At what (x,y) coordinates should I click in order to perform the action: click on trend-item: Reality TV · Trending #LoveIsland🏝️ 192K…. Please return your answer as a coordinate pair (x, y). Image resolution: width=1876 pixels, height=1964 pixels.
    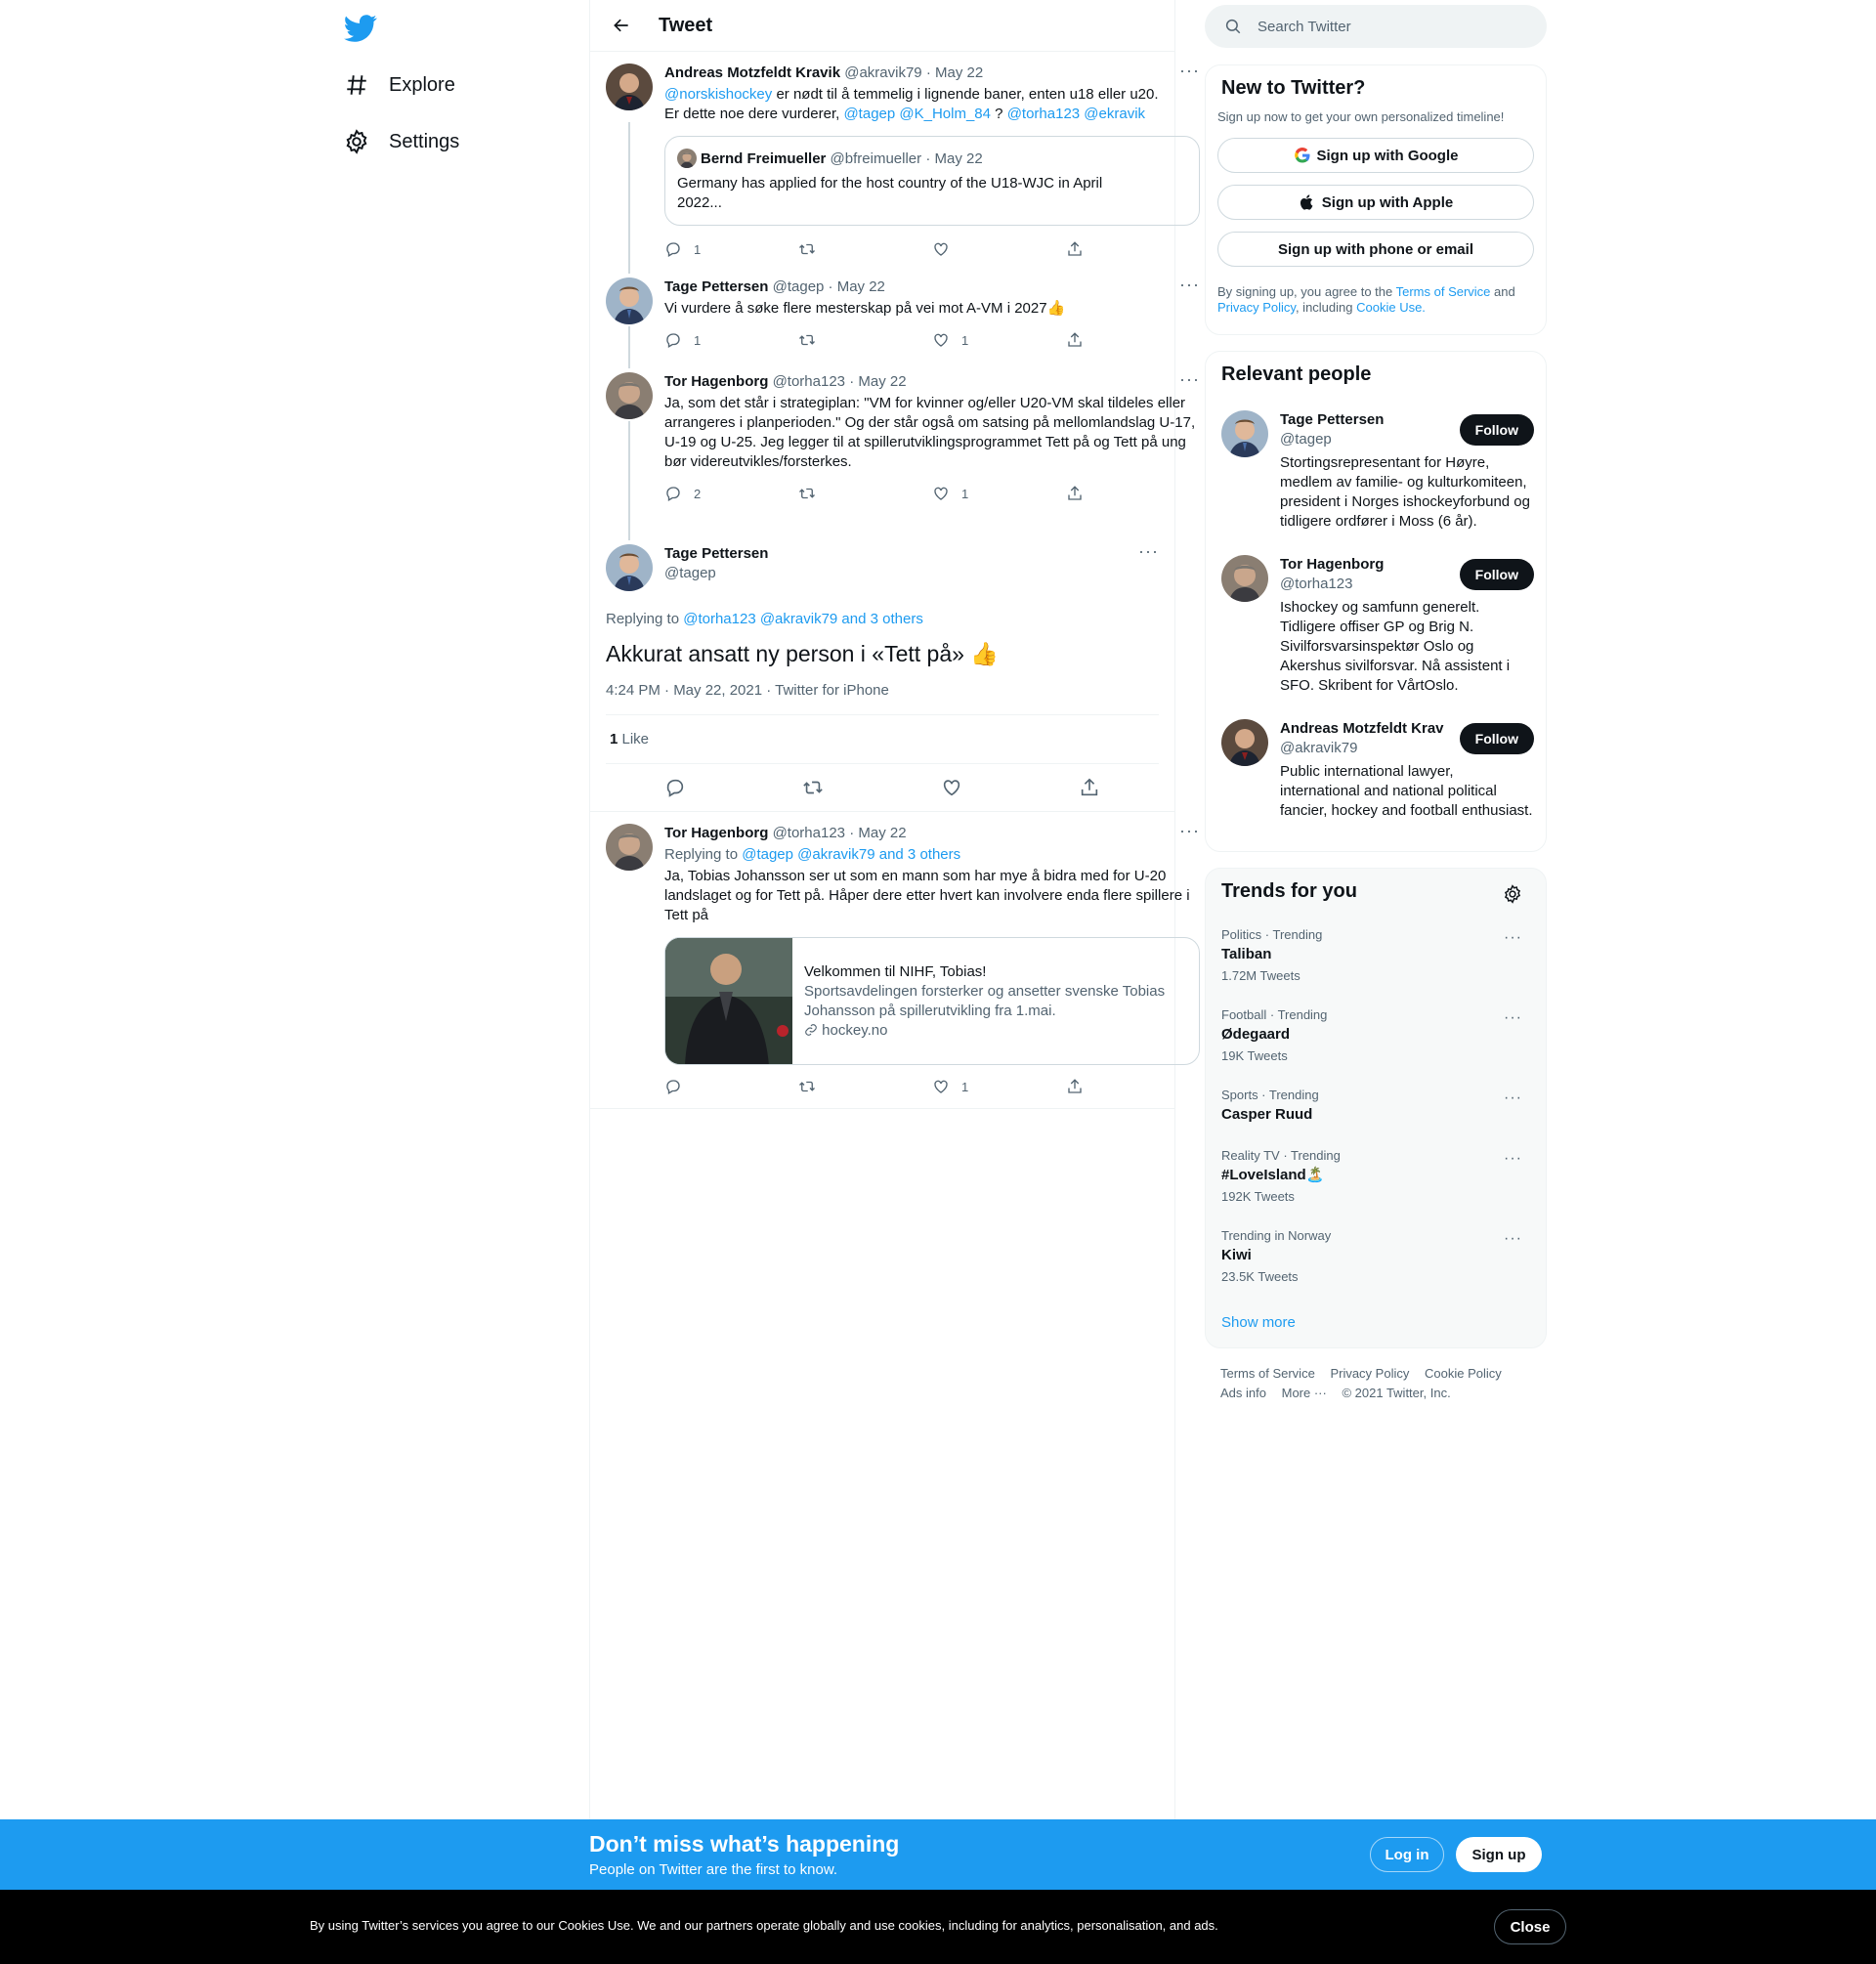
    Looking at the image, I should click on (1375, 1176).